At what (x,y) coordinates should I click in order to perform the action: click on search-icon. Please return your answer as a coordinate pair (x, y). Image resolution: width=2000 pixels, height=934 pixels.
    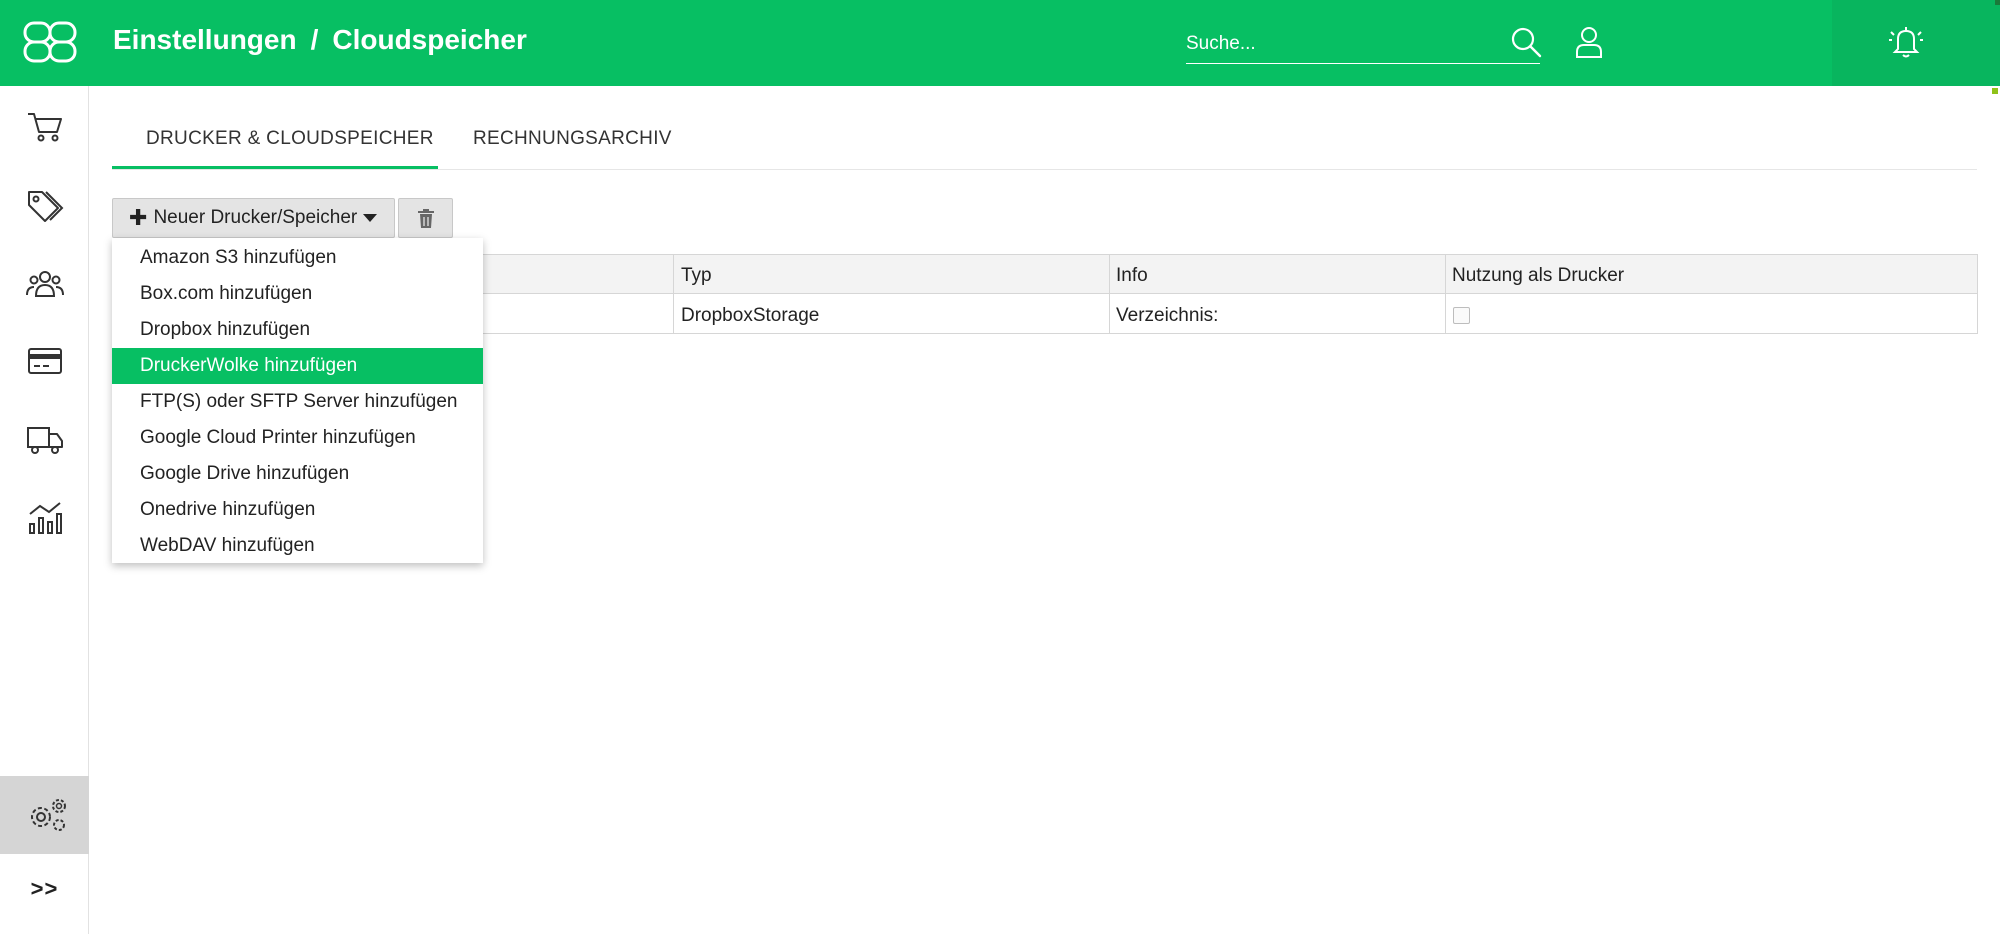
    Looking at the image, I should click on (1526, 42).